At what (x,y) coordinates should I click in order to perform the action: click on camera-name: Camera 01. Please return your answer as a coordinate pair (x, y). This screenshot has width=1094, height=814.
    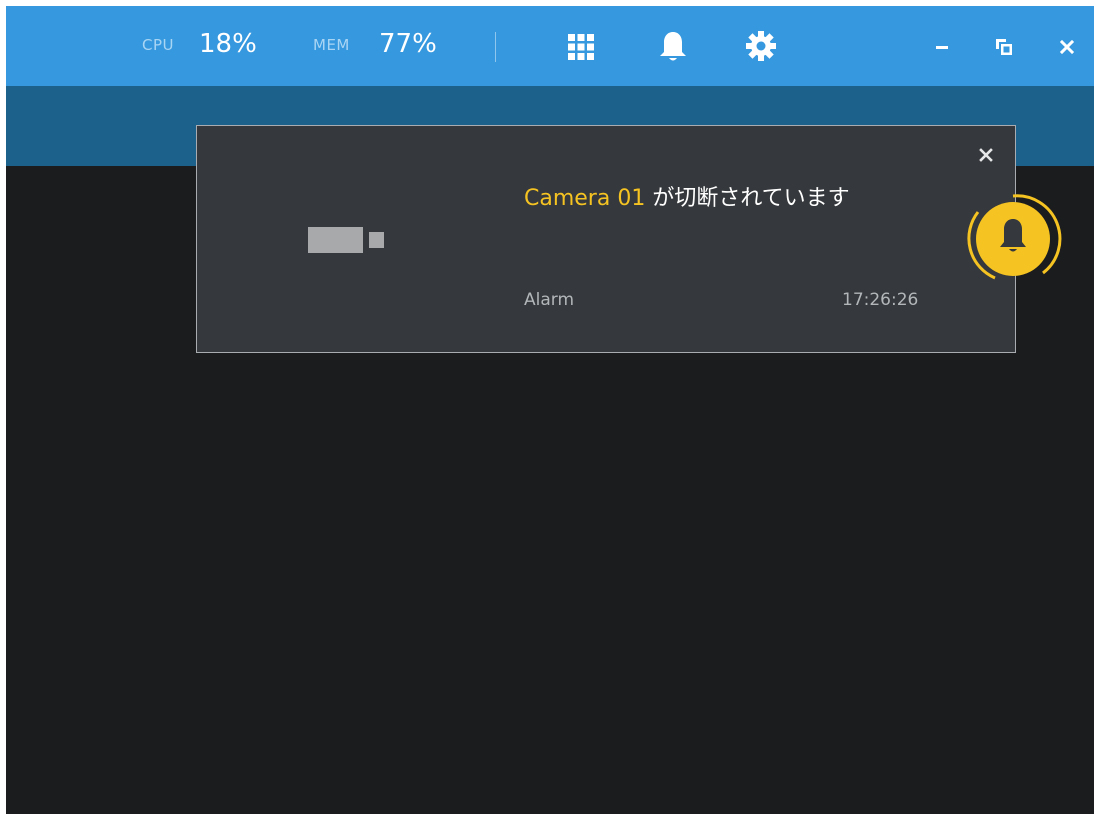
    Looking at the image, I should click on (585, 198).